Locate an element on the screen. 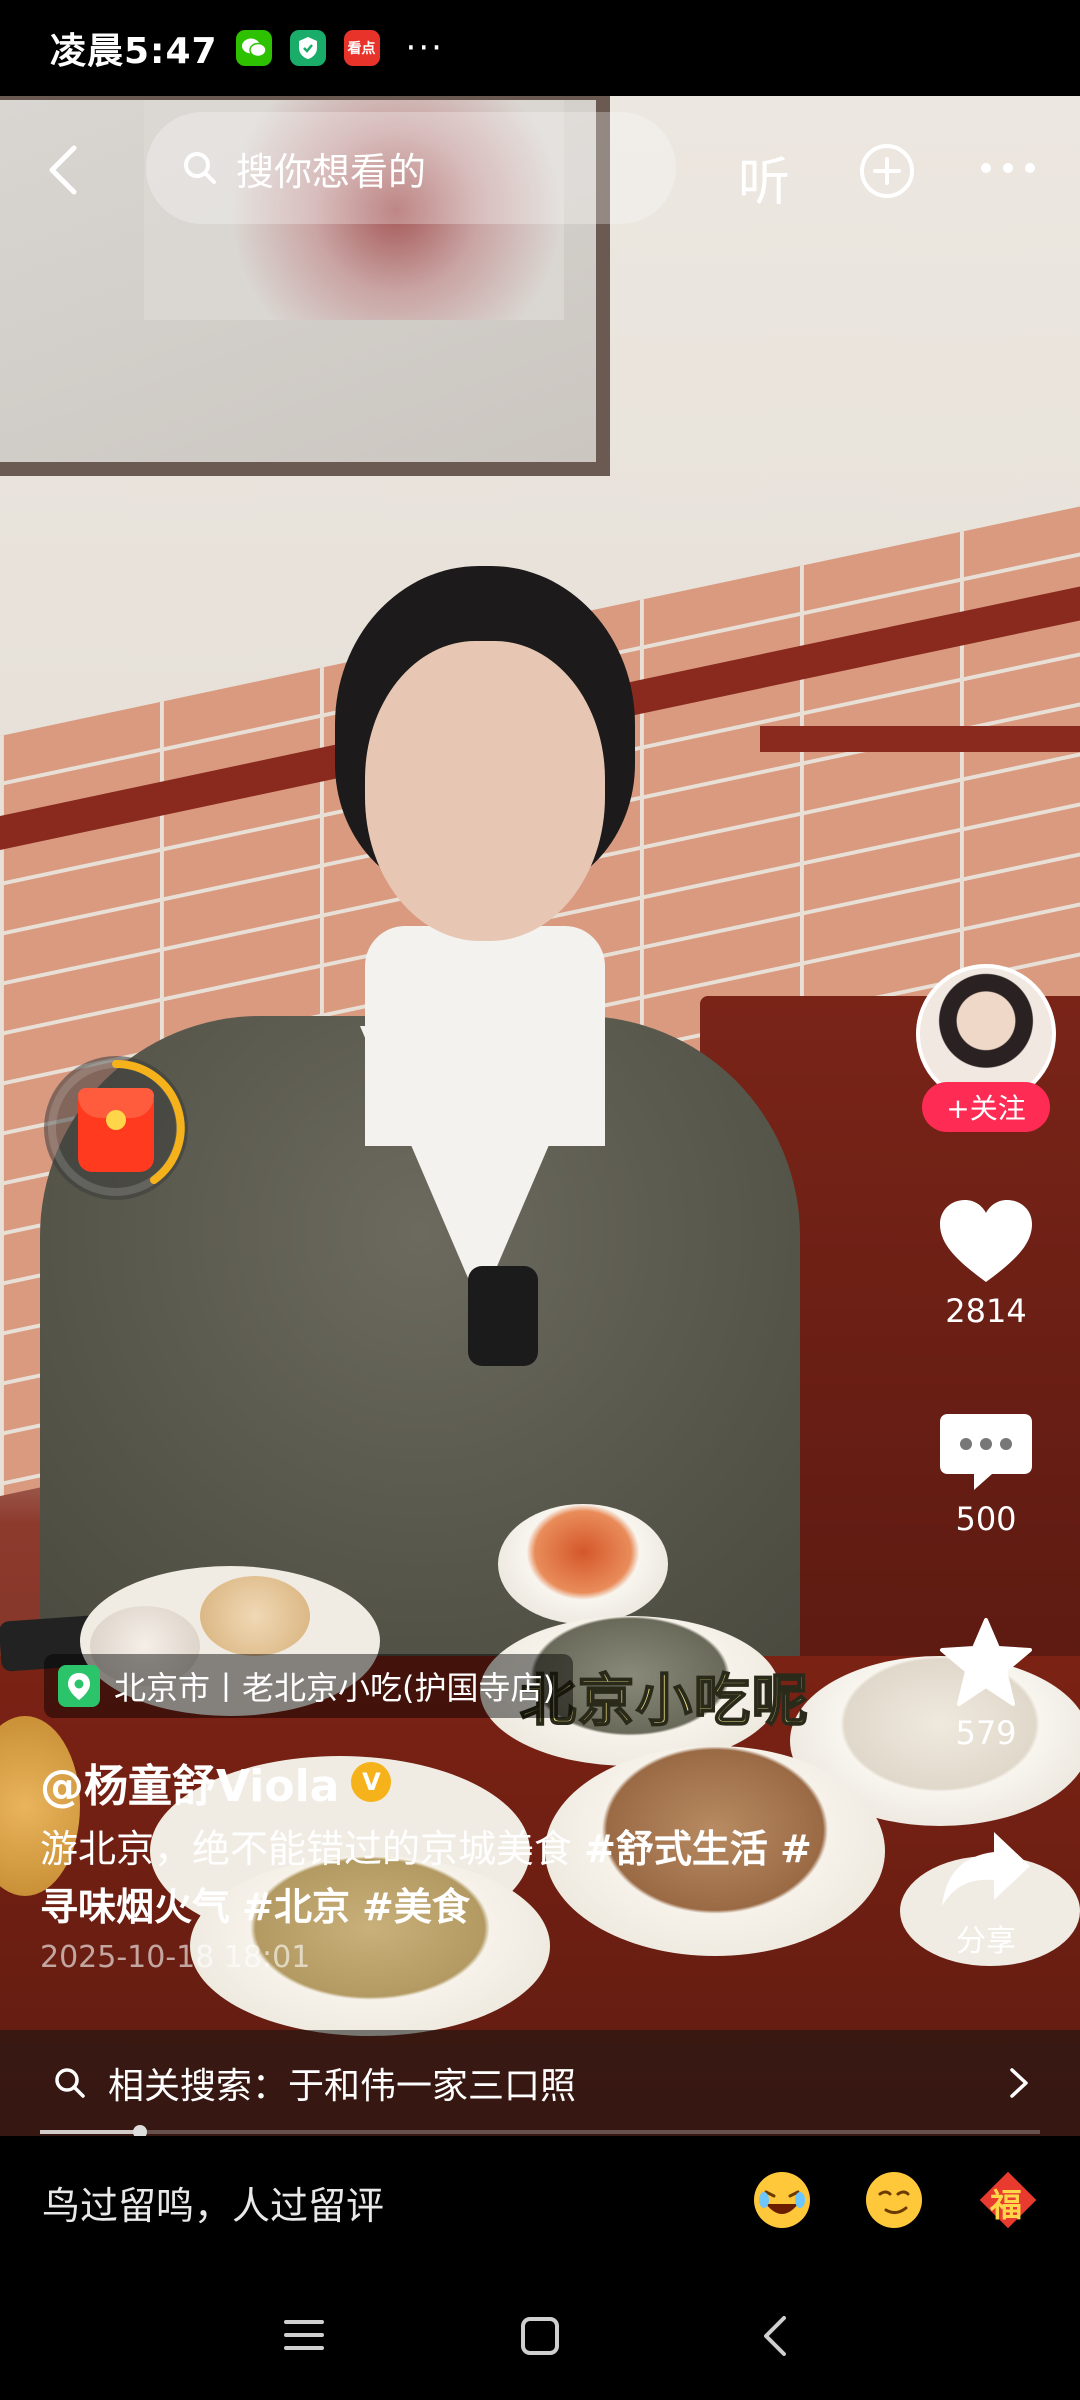  follow-button: +关注 is located at coordinates (986, 1107).